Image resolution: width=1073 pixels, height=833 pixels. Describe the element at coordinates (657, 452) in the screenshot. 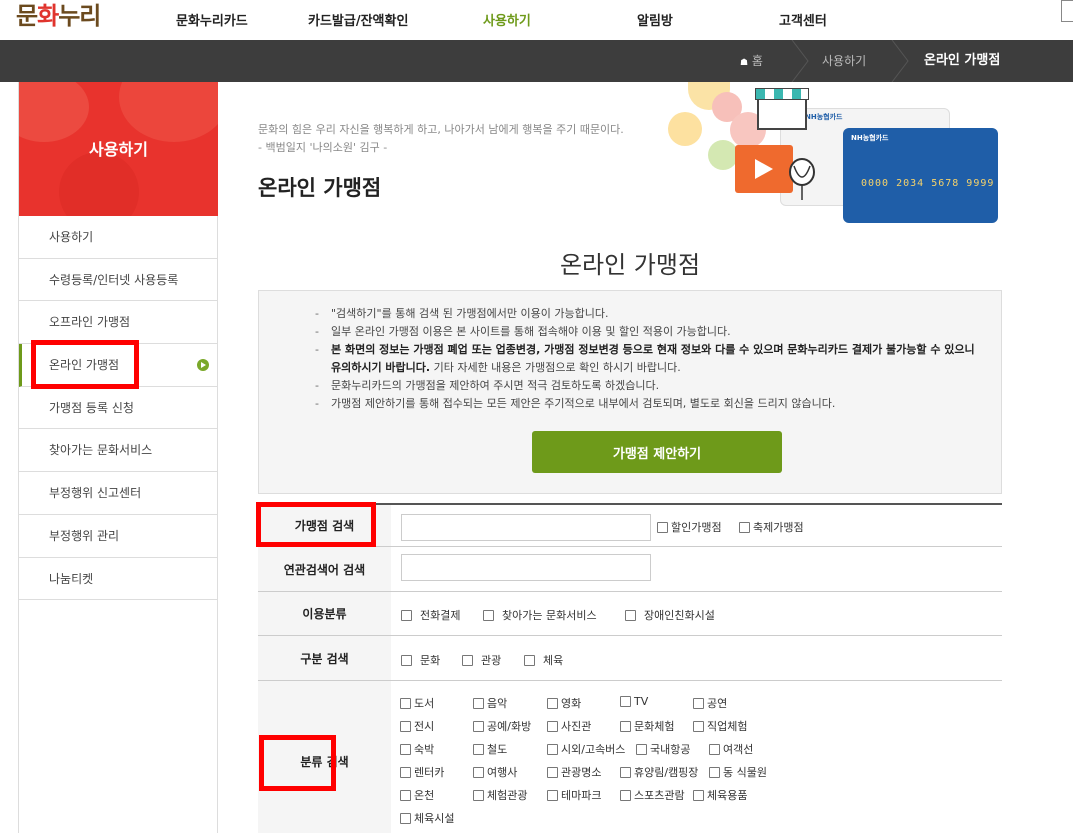

I see `suggest-merchant-button: 가맹점 제안하기` at that location.